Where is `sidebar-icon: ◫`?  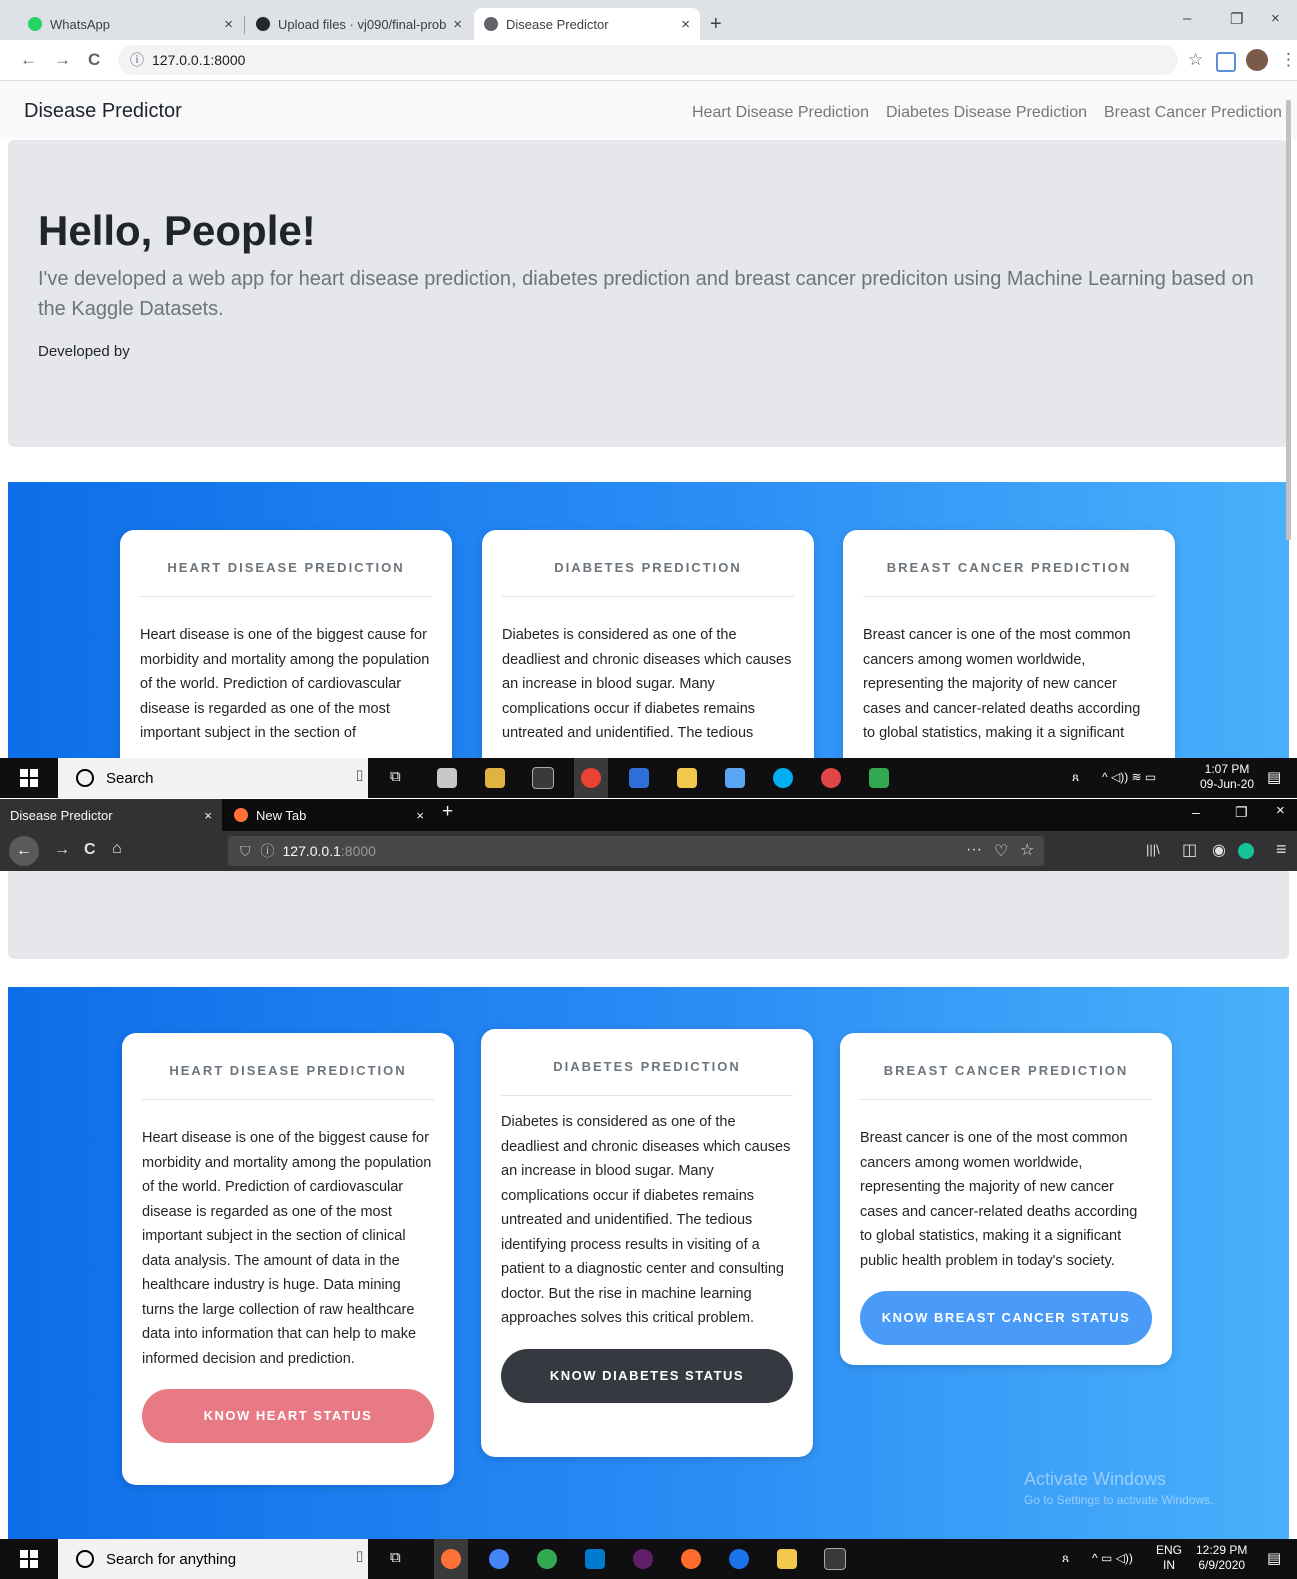 sidebar-icon: ◫ is located at coordinates (1189, 850).